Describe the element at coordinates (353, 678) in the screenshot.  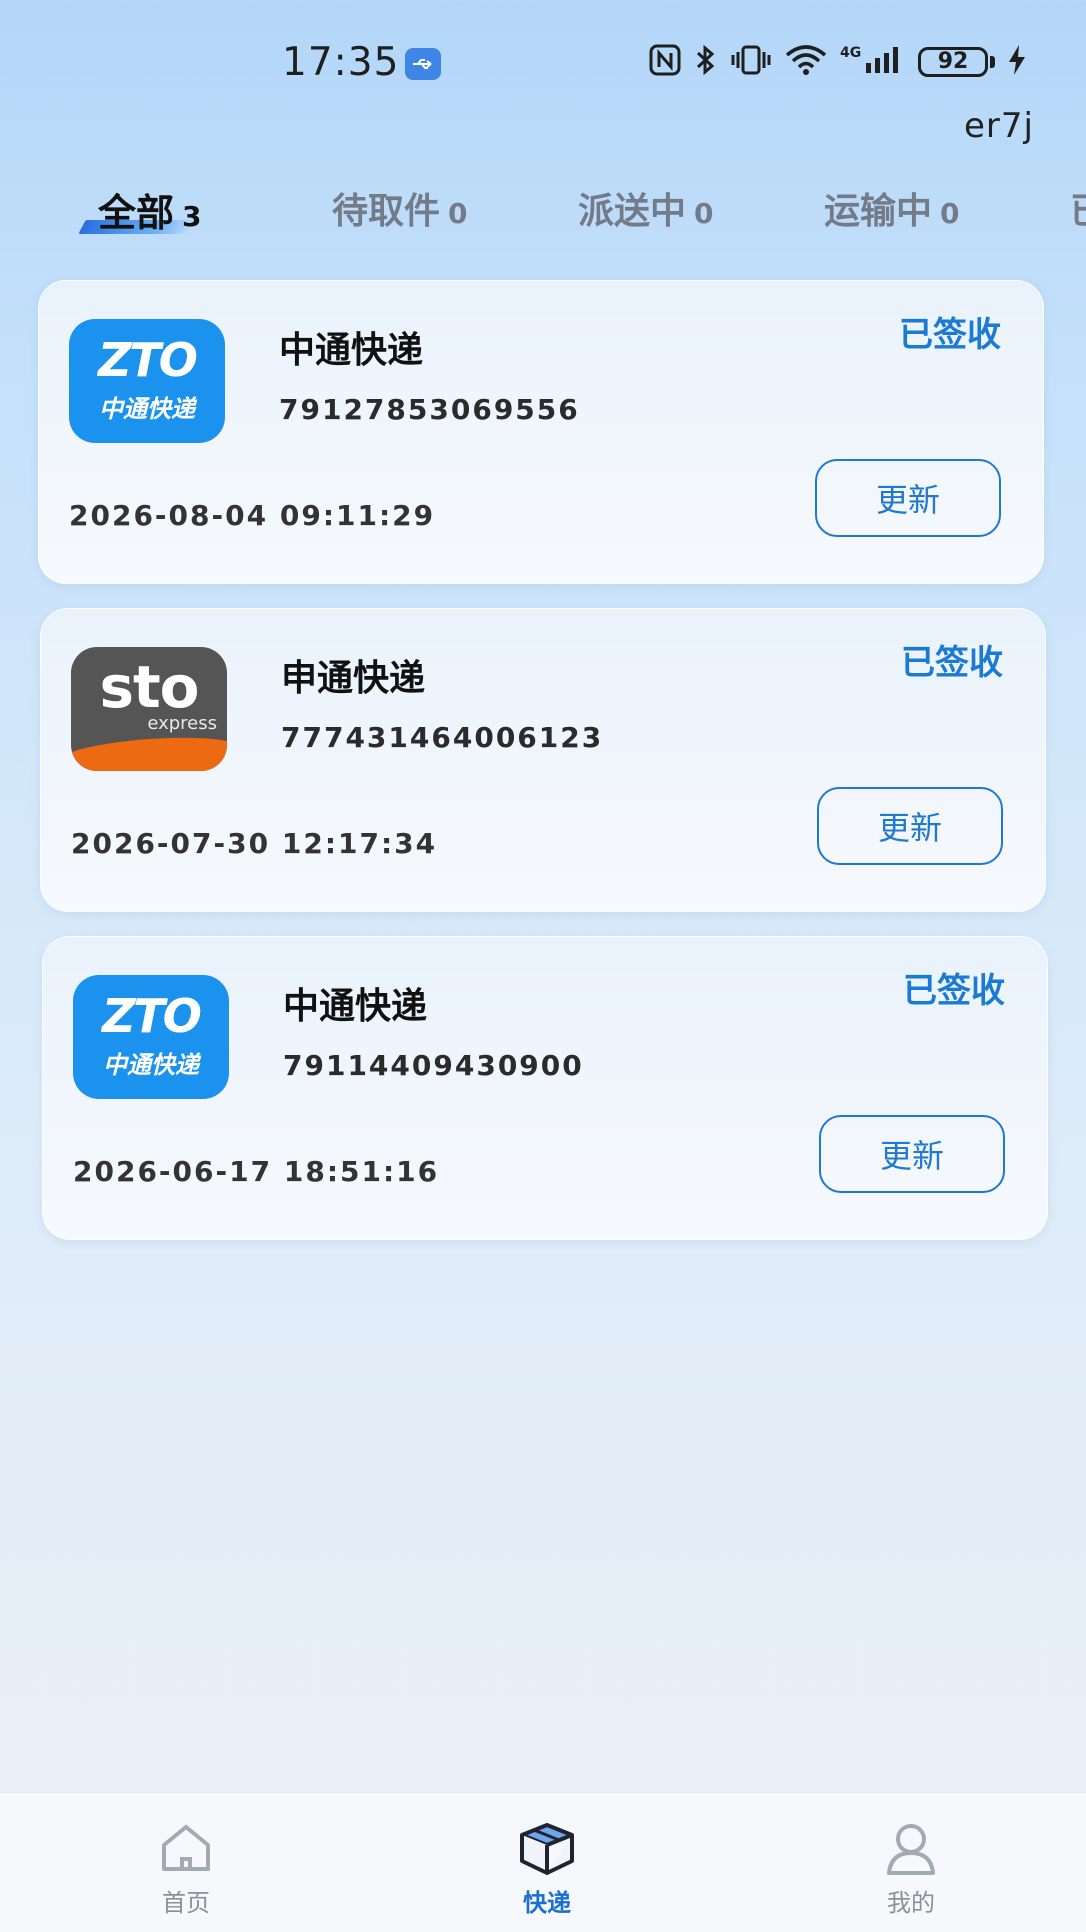
I see `company-name: 申通快递` at that location.